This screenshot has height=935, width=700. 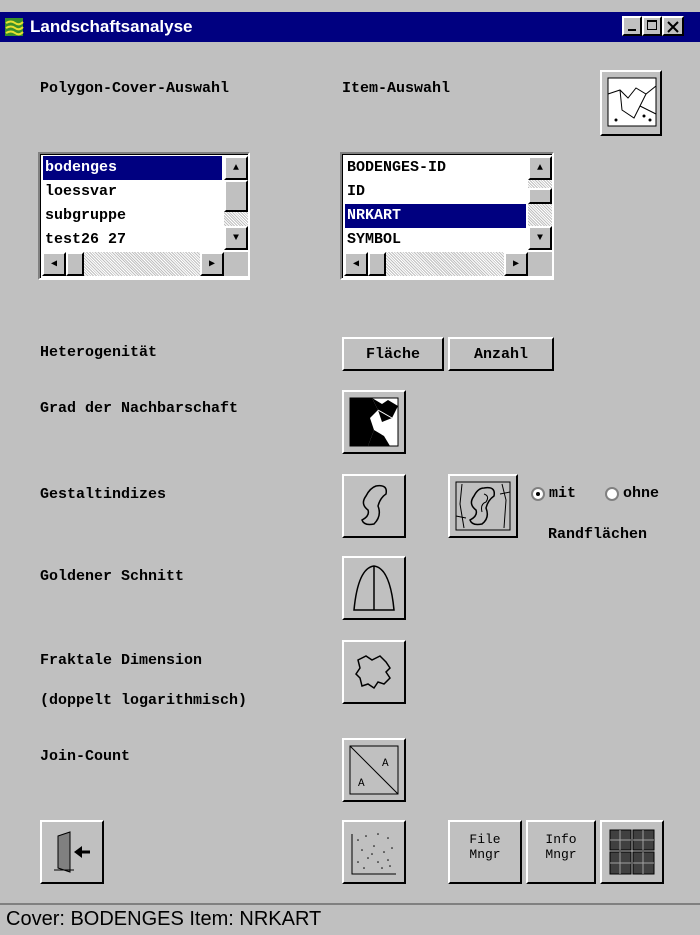 I want to click on item-list-item: ID, so click(x=435, y=192).